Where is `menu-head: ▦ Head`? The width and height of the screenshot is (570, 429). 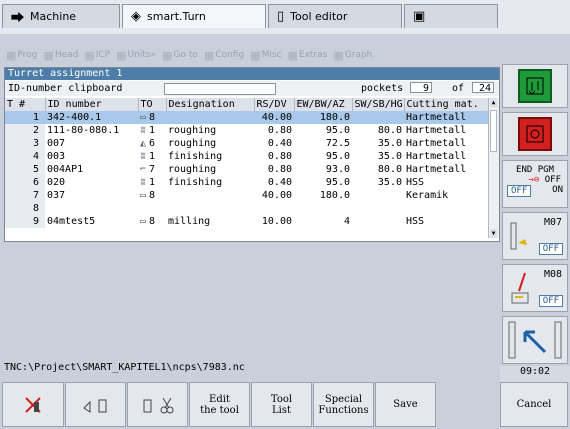
menu-head: ▦ Head is located at coordinates (60, 55).